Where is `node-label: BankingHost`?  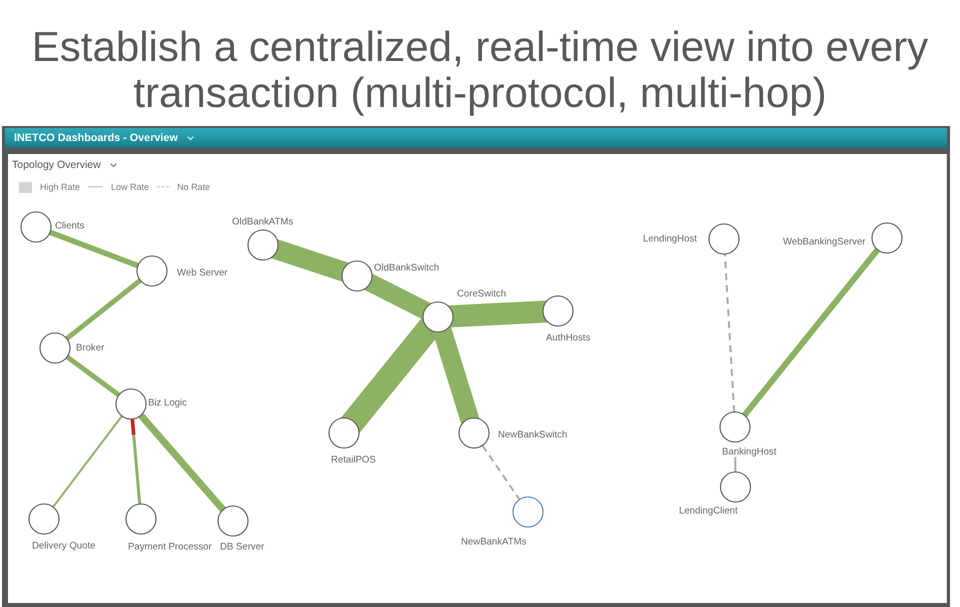 node-label: BankingHost is located at coordinates (749, 452).